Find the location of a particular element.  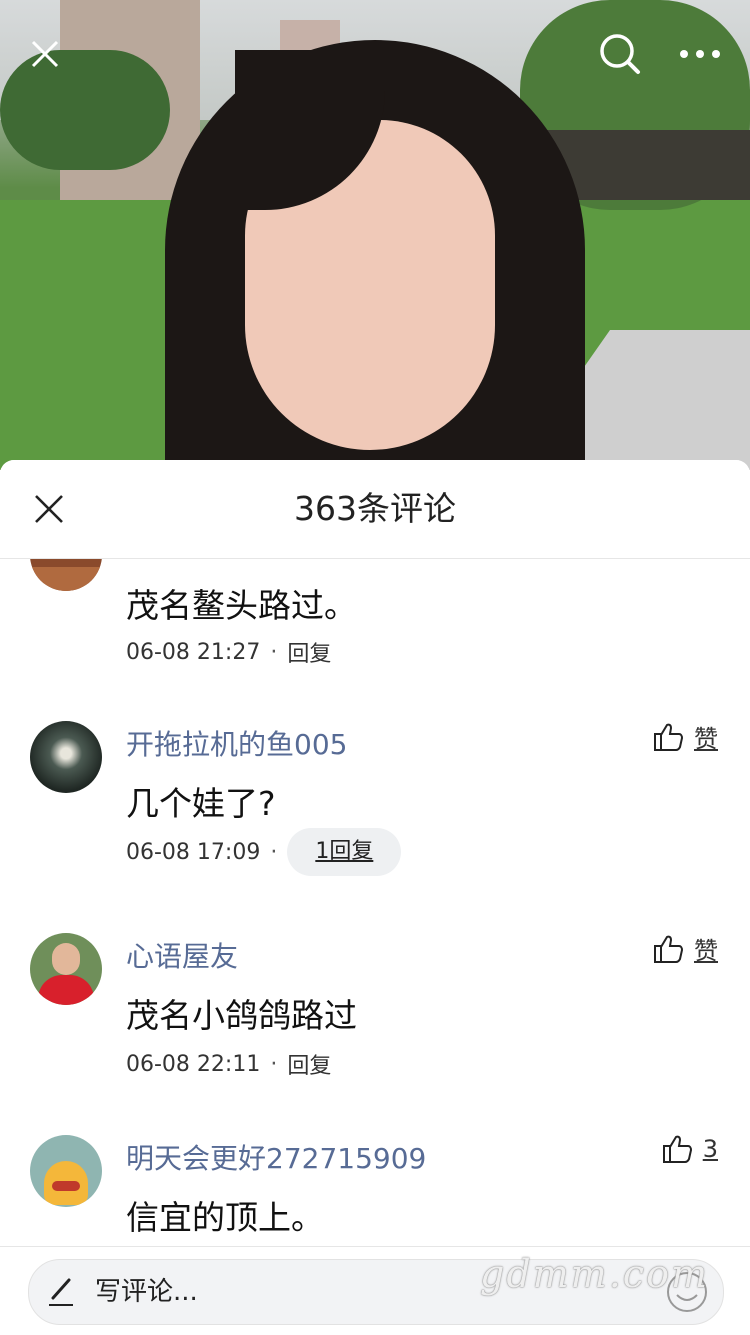

comment-text: 几个娃了? is located at coordinates (201, 803).